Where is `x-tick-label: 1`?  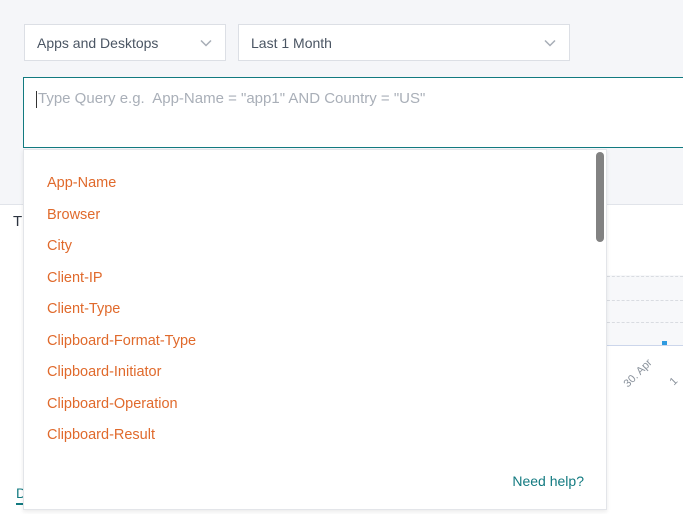 x-tick-label: 1 is located at coordinates (674, 381).